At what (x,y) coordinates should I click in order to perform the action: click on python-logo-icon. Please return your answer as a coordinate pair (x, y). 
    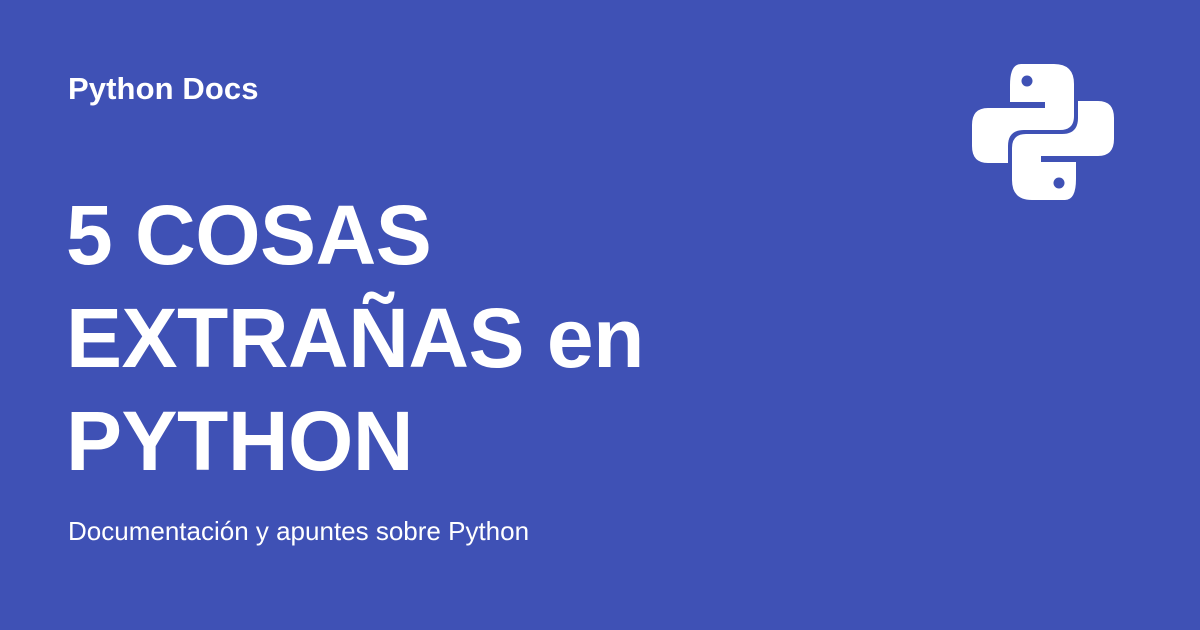
    Looking at the image, I should click on (1043, 132).